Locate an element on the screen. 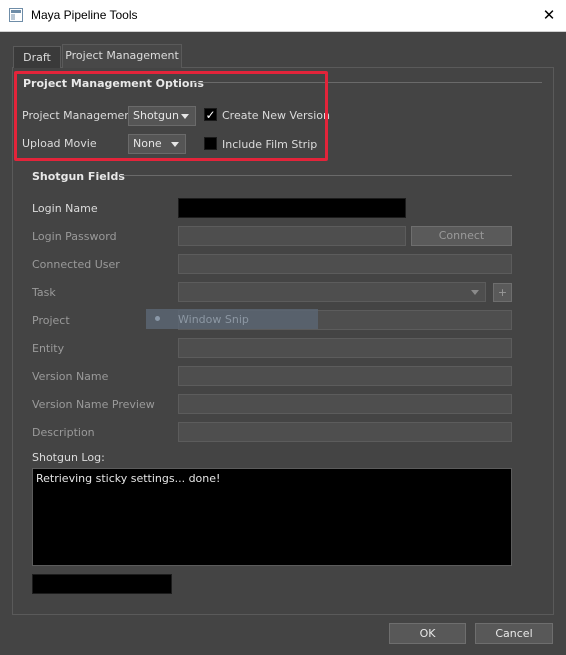  window-snip-label: Window Snip is located at coordinates (213, 319).